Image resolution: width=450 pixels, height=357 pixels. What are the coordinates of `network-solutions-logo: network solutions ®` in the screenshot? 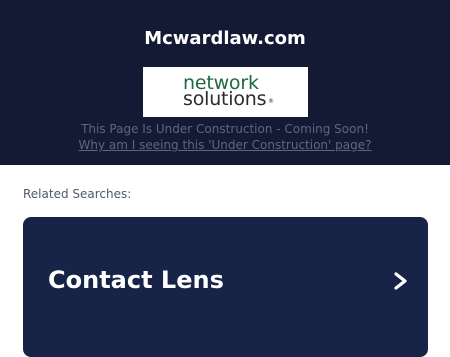 It's located at (225, 92).